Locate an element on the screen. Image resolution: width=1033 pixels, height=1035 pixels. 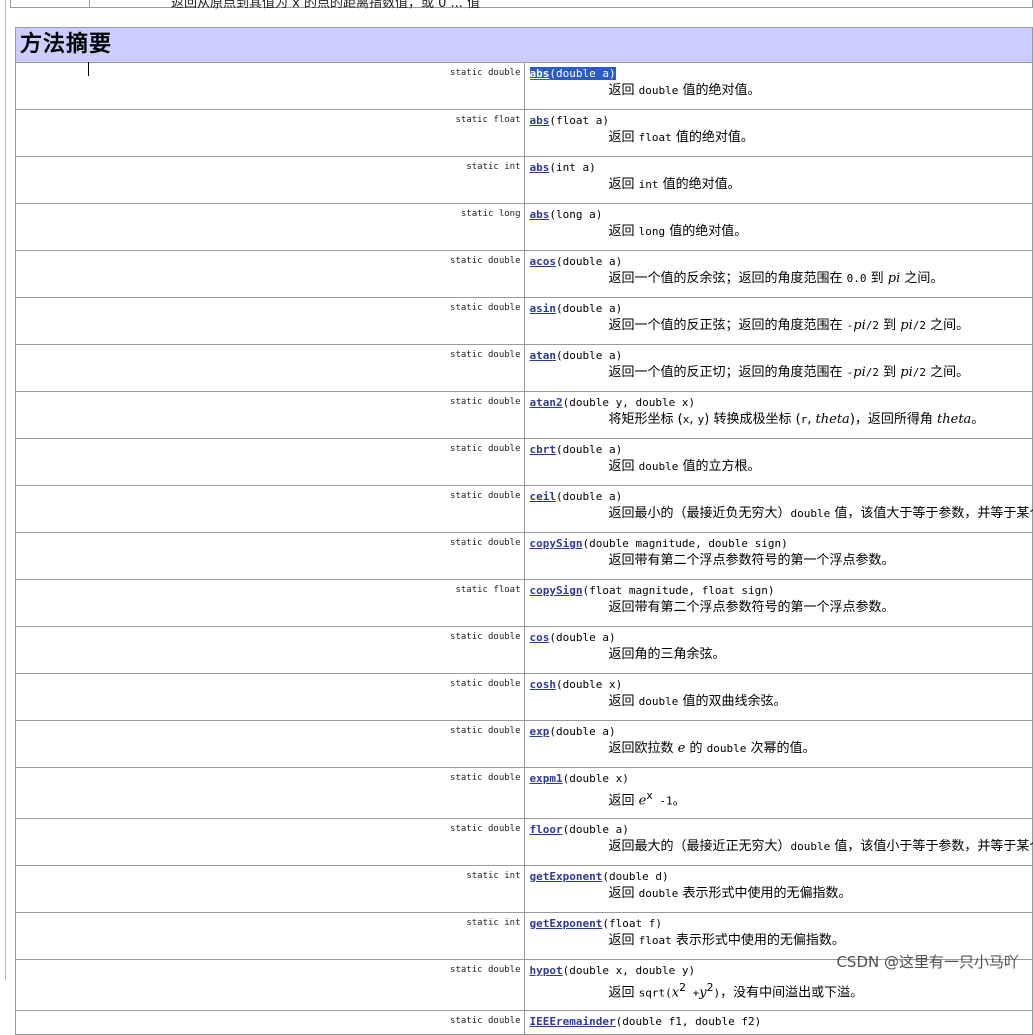
method-signature: cos(double a) is located at coordinates (781, 637).